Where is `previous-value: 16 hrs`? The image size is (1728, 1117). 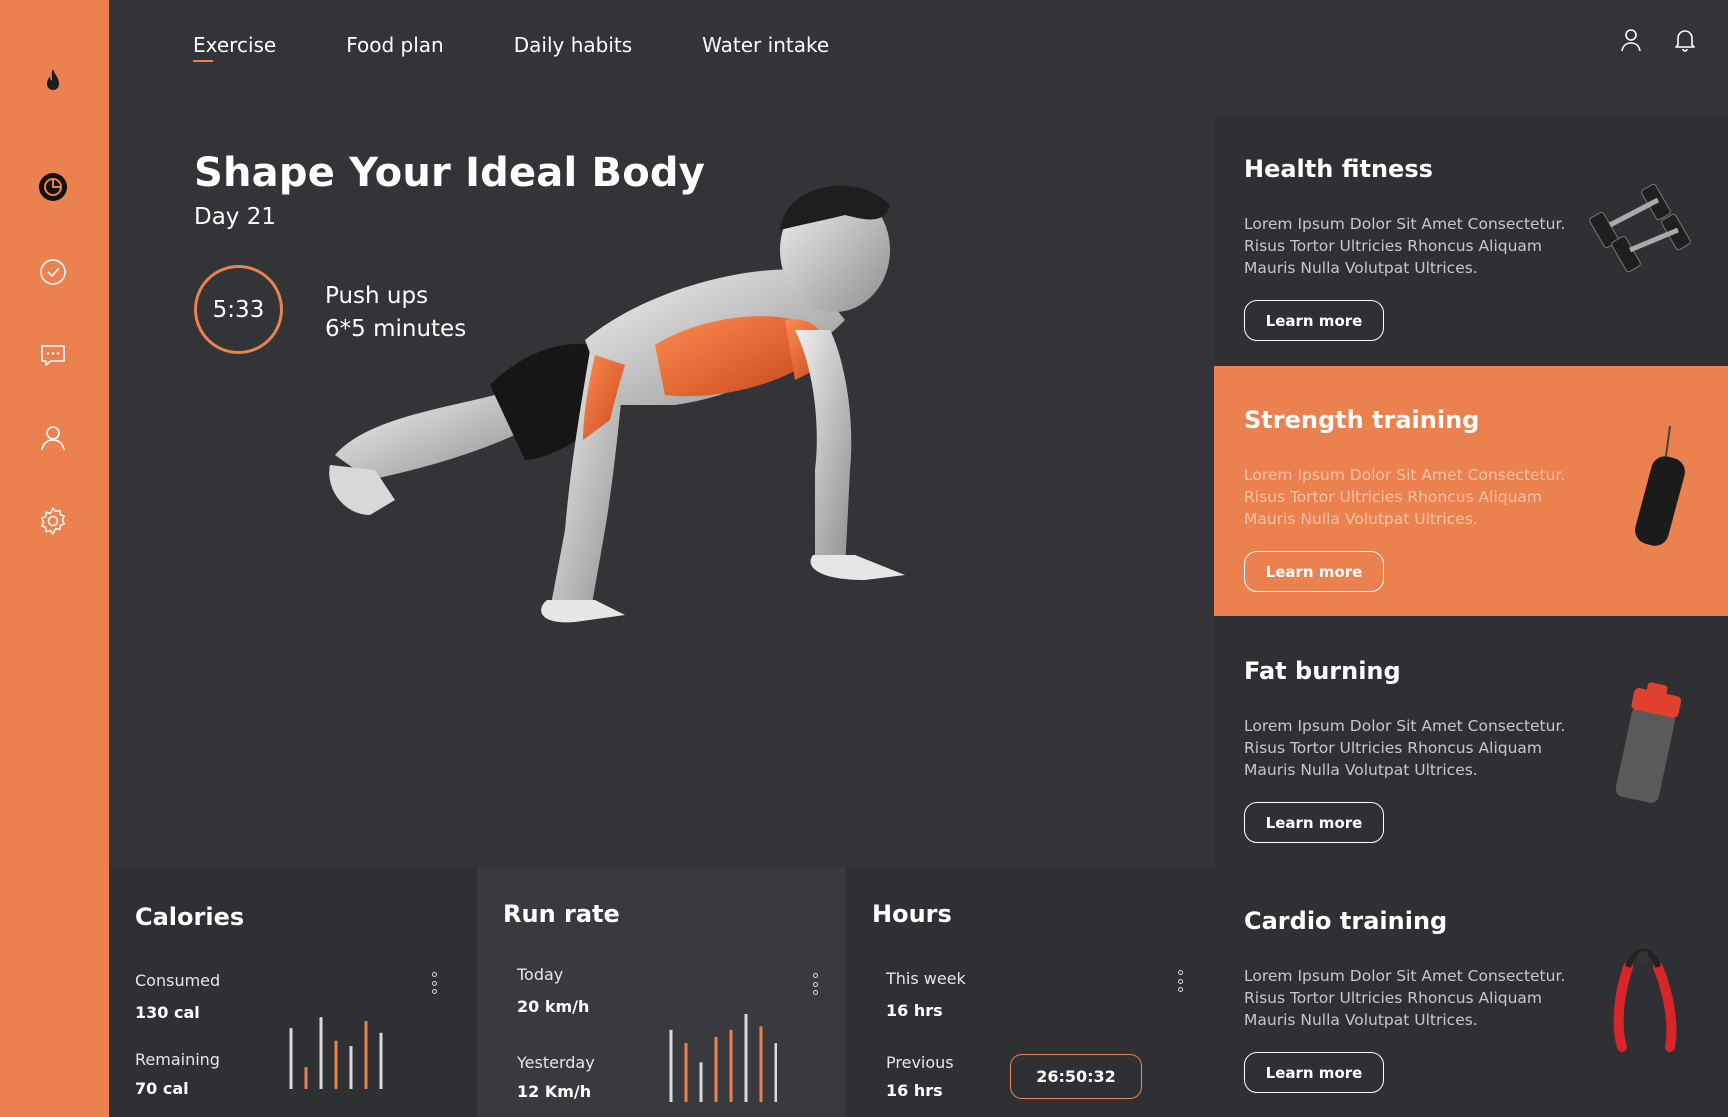
previous-value: 16 hrs is located at coordinates (914, 1090).